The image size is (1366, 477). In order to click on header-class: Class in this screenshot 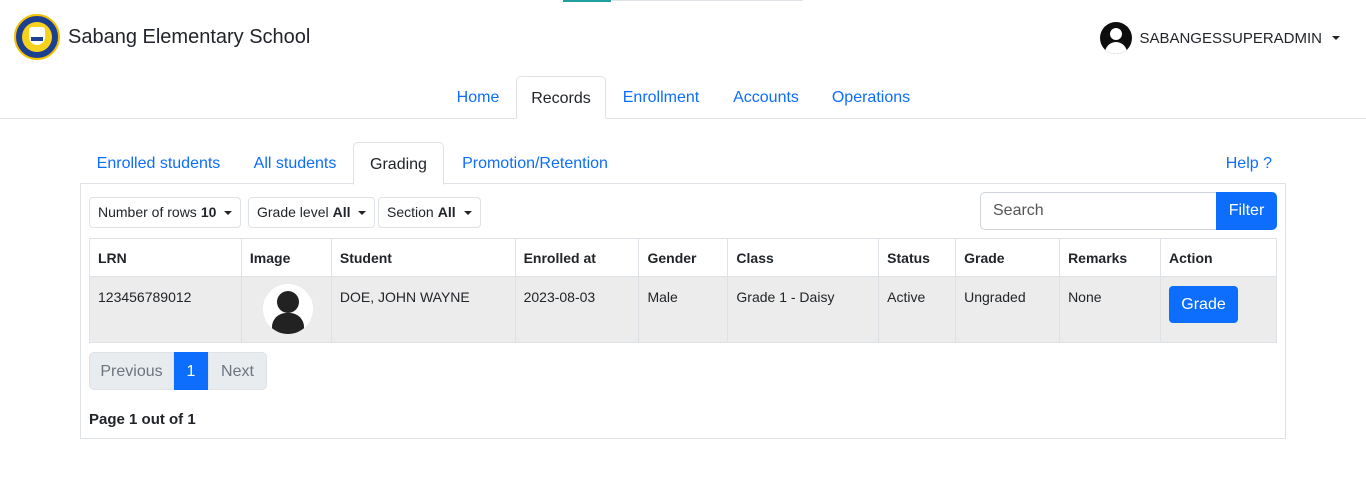, I will do `click(803, 257)`.